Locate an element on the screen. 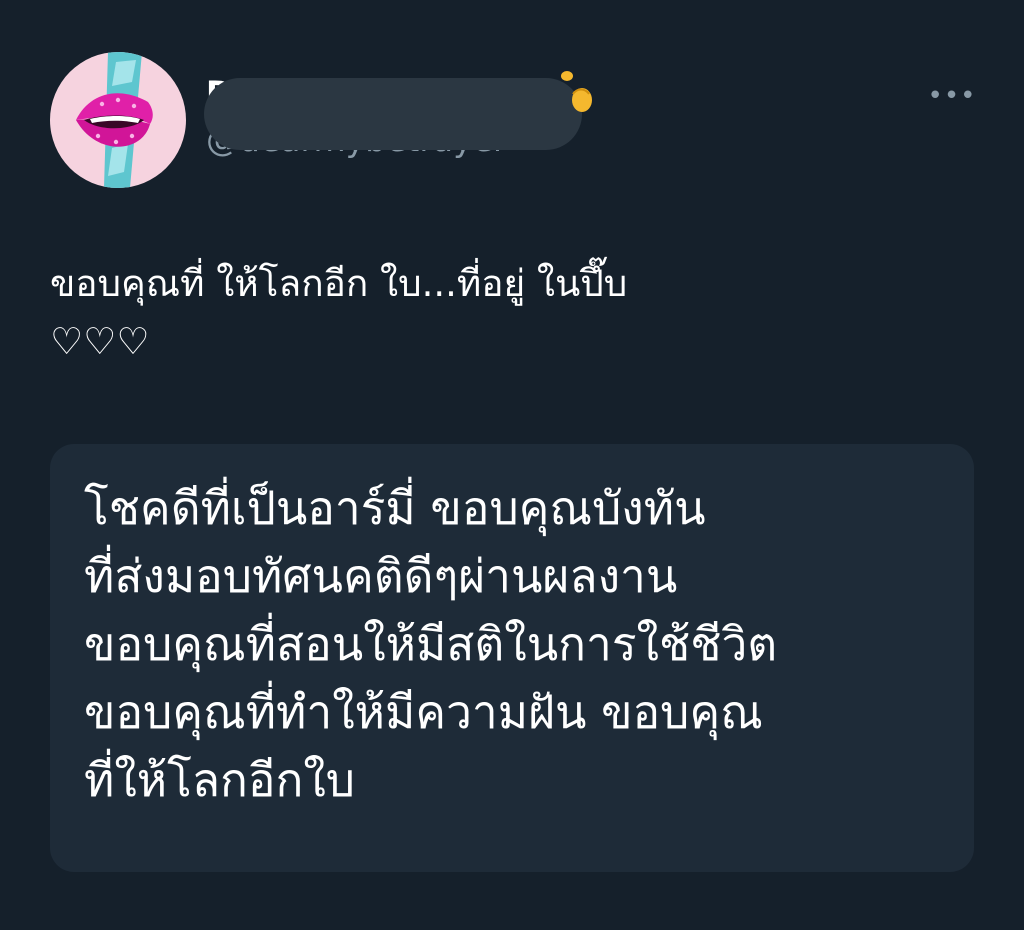  lips-avatar-icon is located at coordinates (118, 120).